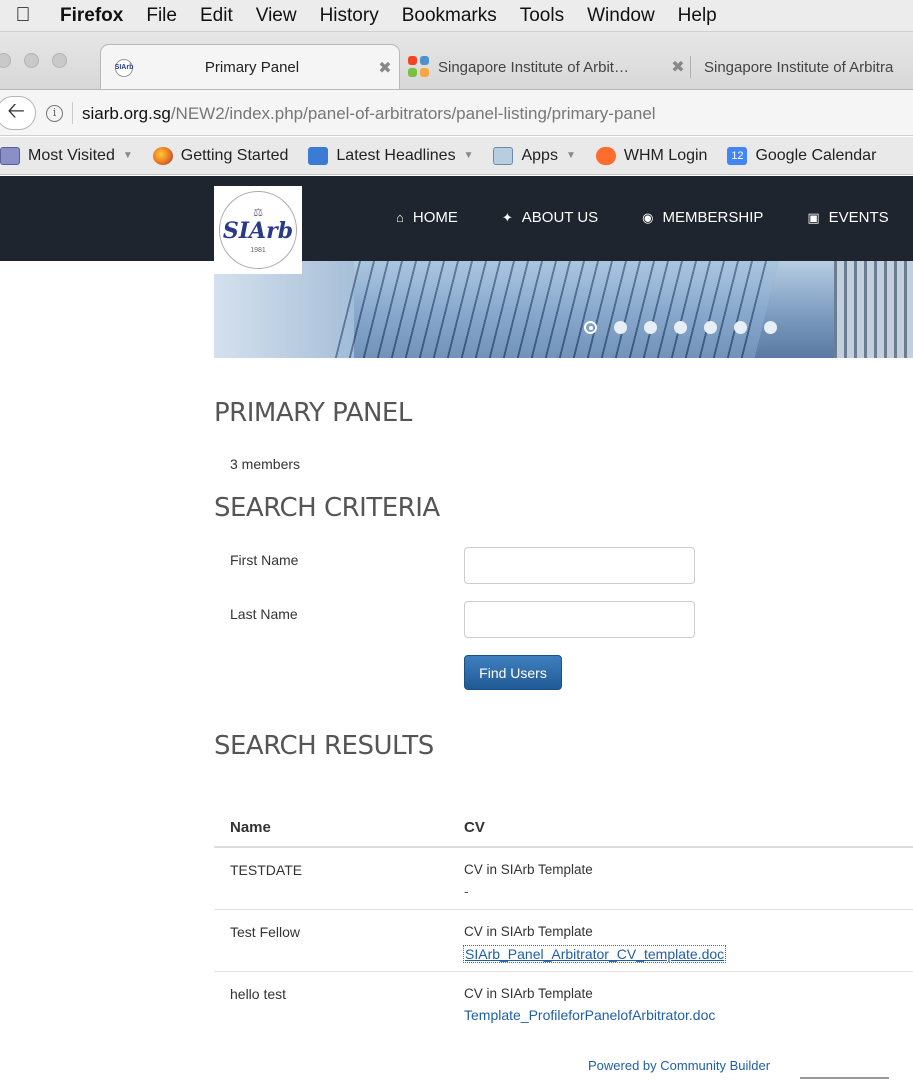  I want to click on firefox-icon, so click(162, 155).